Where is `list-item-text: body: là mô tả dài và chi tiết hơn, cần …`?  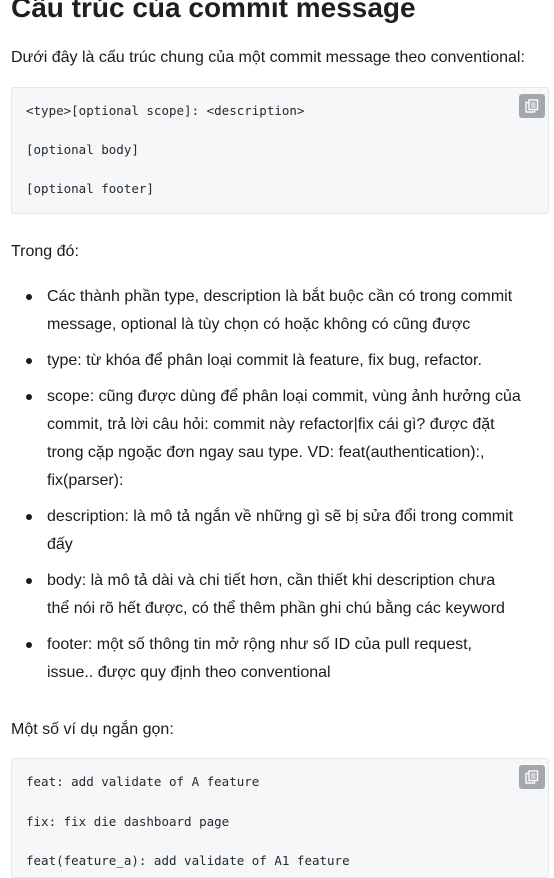
list-item-text: body: là mô tả dài và chi tiết hơn, cần … is located at coordinates (271, 580).